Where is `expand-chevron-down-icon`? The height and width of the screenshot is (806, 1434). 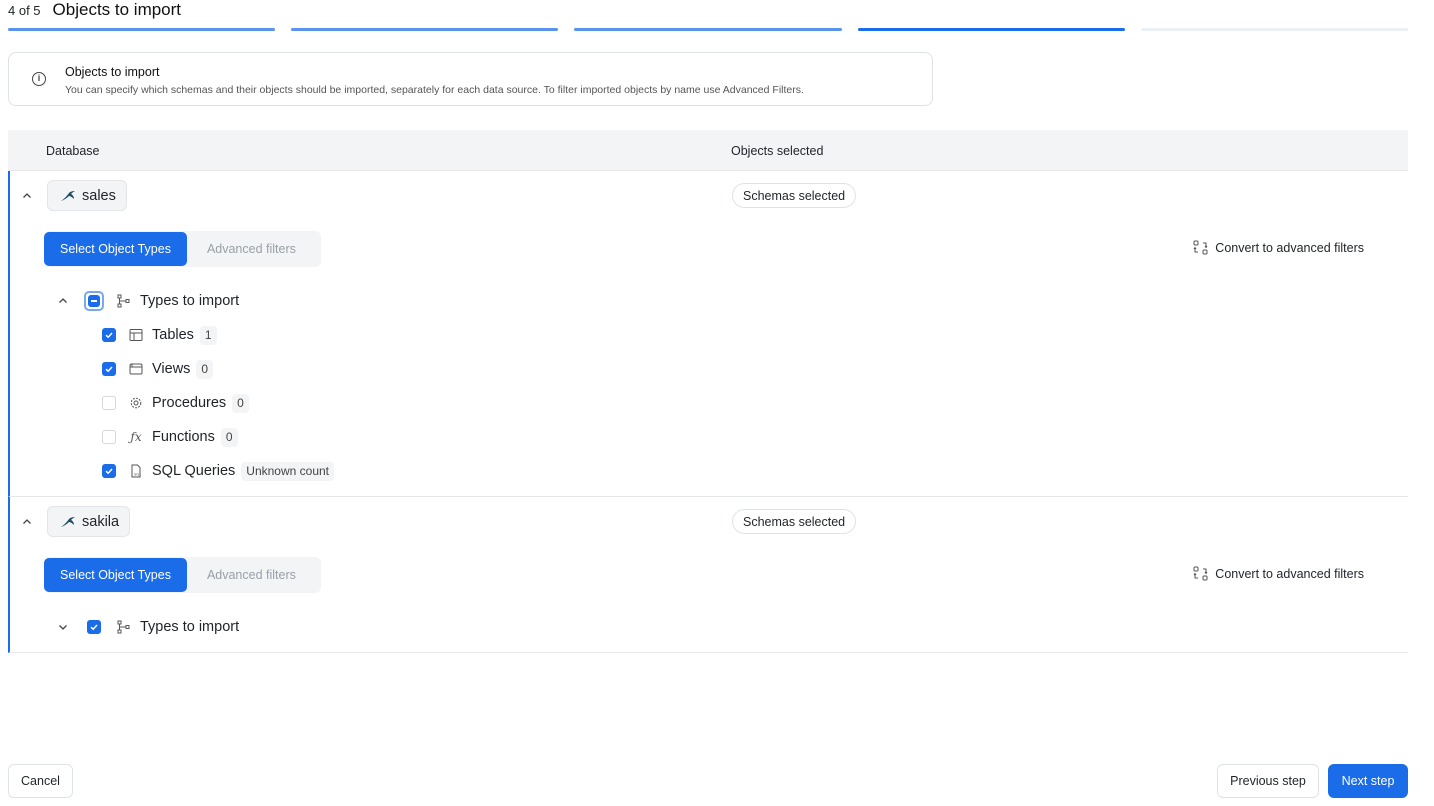 expand-chevron-down-icon is located at coordinates (63, 627).